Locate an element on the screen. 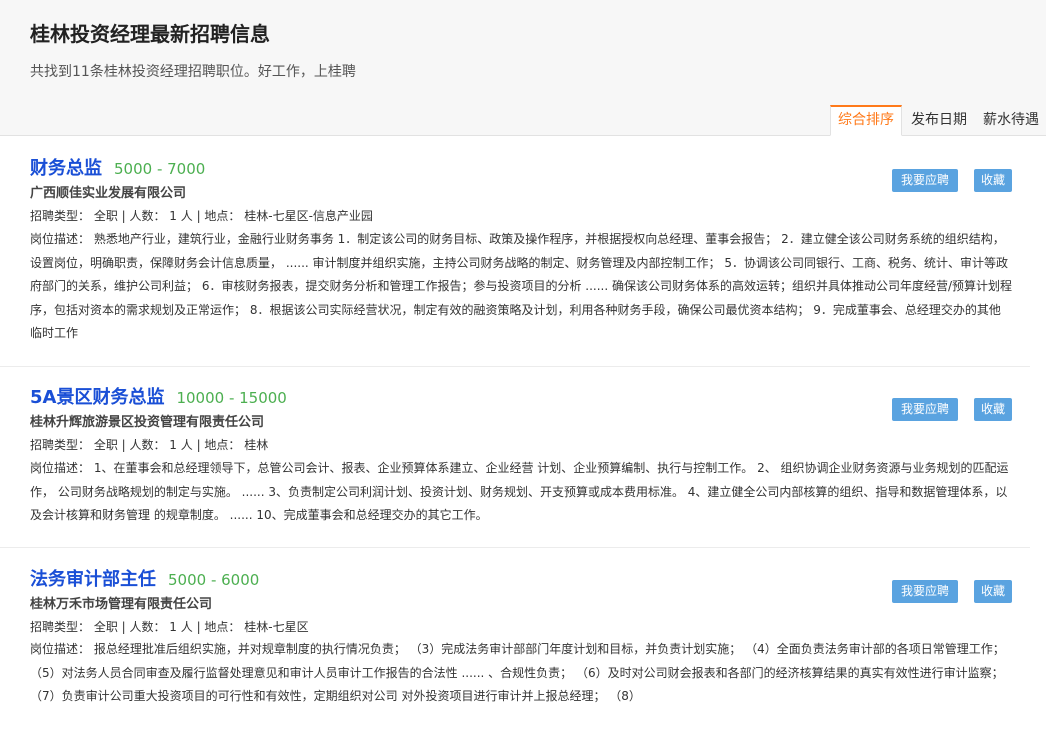 Image resolution: width=1046 pixels, height=730 pixels. job-heading: 5A景区财务总监 10000 - 15000 is located at coordinates (158, 396).